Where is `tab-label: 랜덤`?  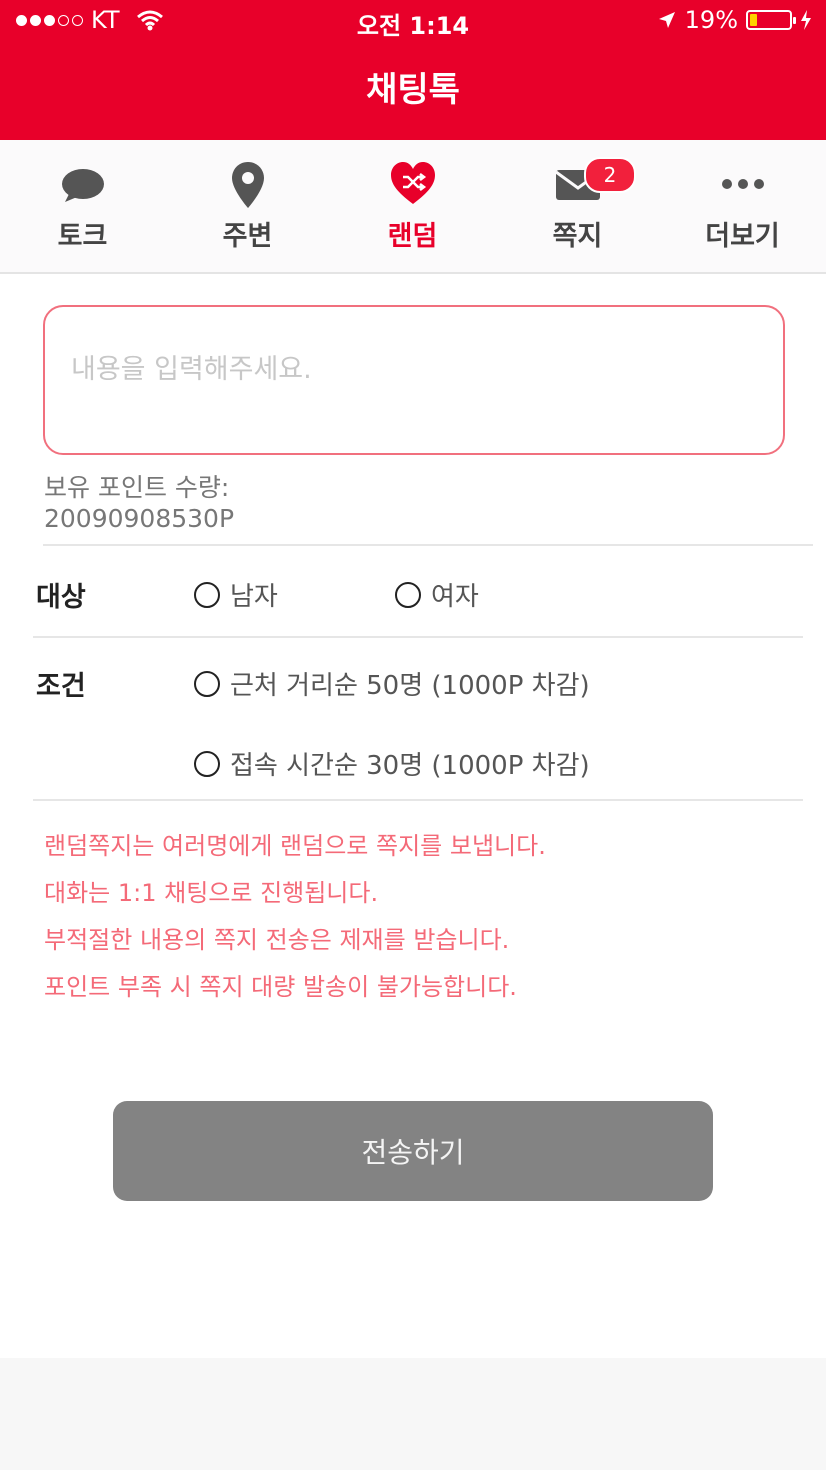
tab-label: 랜덤 is located at coordinates (412, 236).